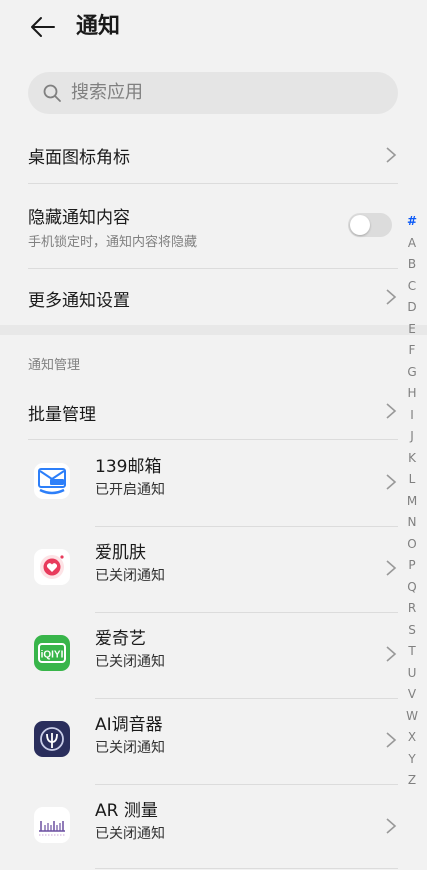 The height and width of the screenshot is (870, 427). Describe the element at coordinates (200, 741) in the screenshot. I see `app-row-ai-tuner: AI调音器 已关闭通知` at that location.